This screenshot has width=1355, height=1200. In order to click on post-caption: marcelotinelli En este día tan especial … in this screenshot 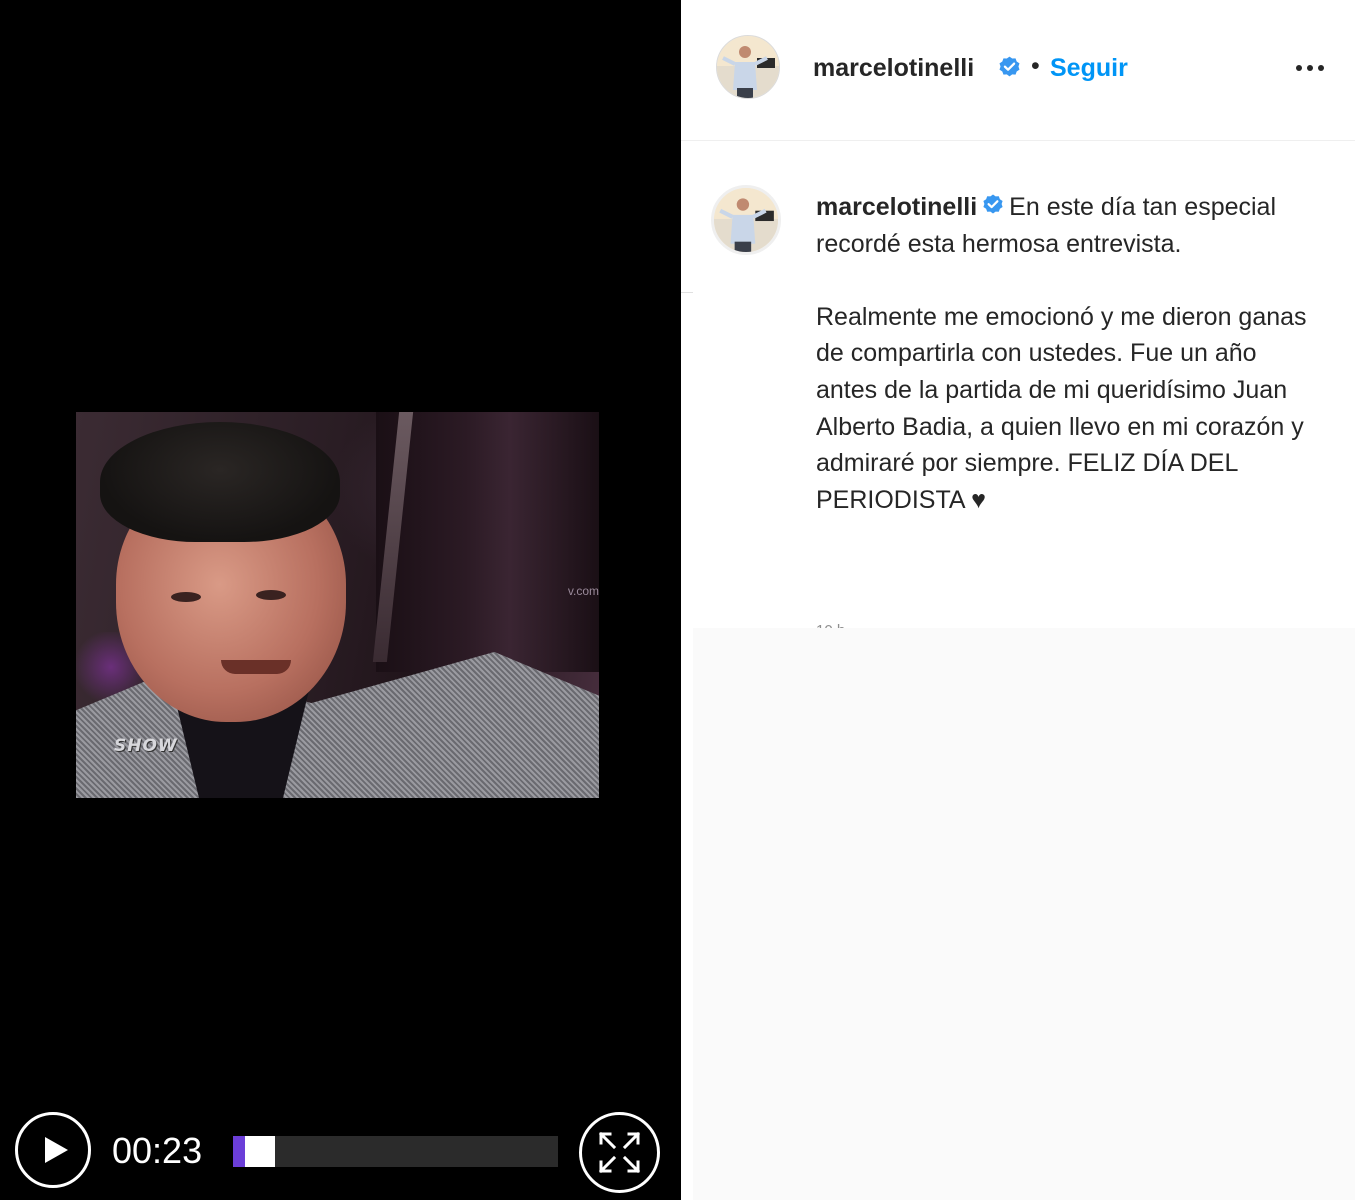, I will do `click(1066, 353)`.